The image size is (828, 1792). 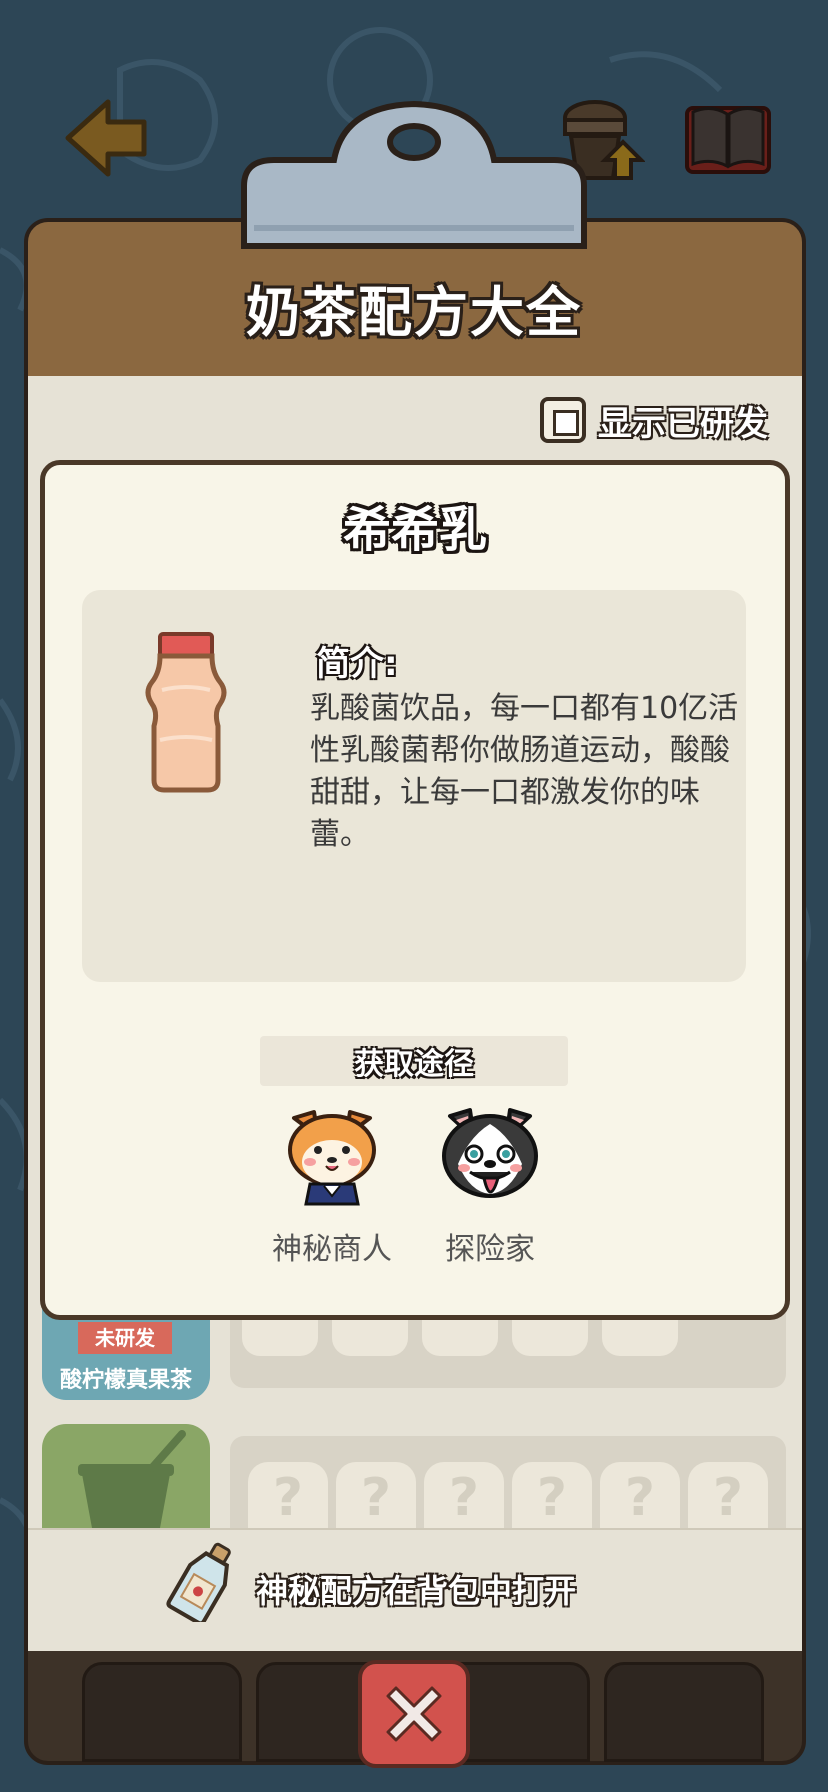 What do you see at coordinates (125, 1338) in the screenshot?
I see `status-badge: 未研发` at bounding box center [125, 1338].